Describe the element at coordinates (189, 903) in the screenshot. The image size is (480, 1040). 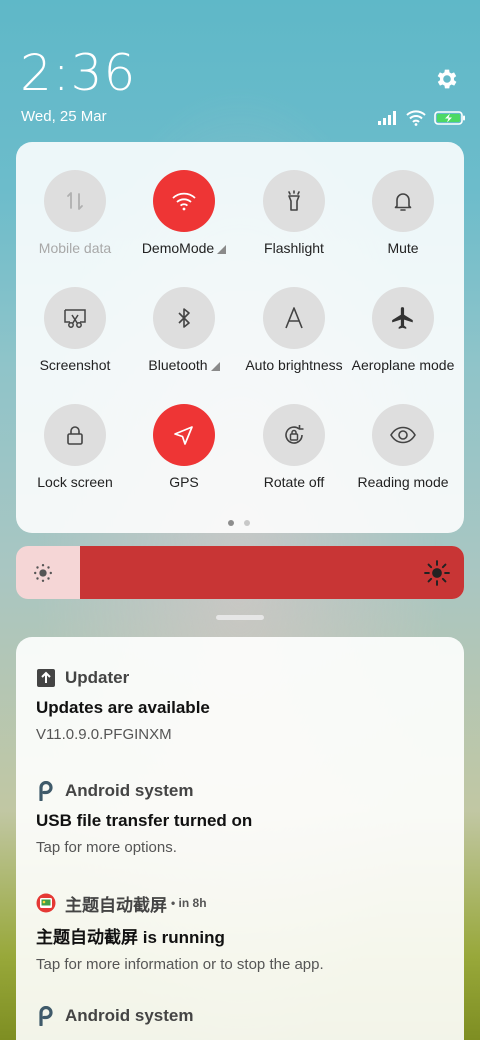
I see `notification-time: • in 8h` at that location.